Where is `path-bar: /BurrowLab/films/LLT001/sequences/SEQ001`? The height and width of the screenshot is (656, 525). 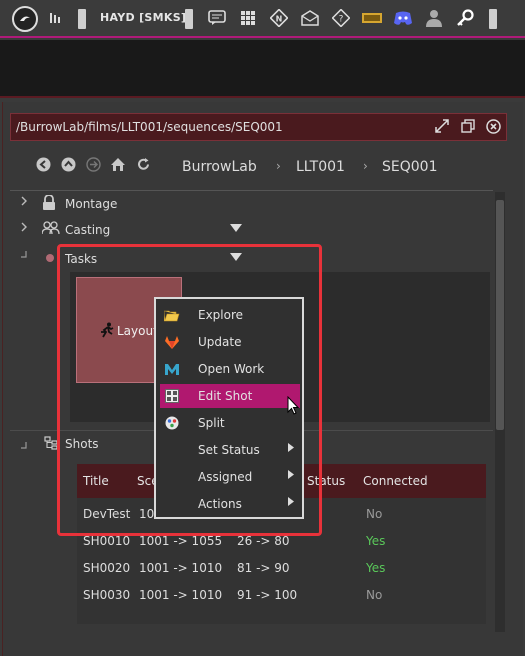 path-bar: /BurrowLab/films/LLT001/sequences/SEQ001 is located at coordinates (258, 127).